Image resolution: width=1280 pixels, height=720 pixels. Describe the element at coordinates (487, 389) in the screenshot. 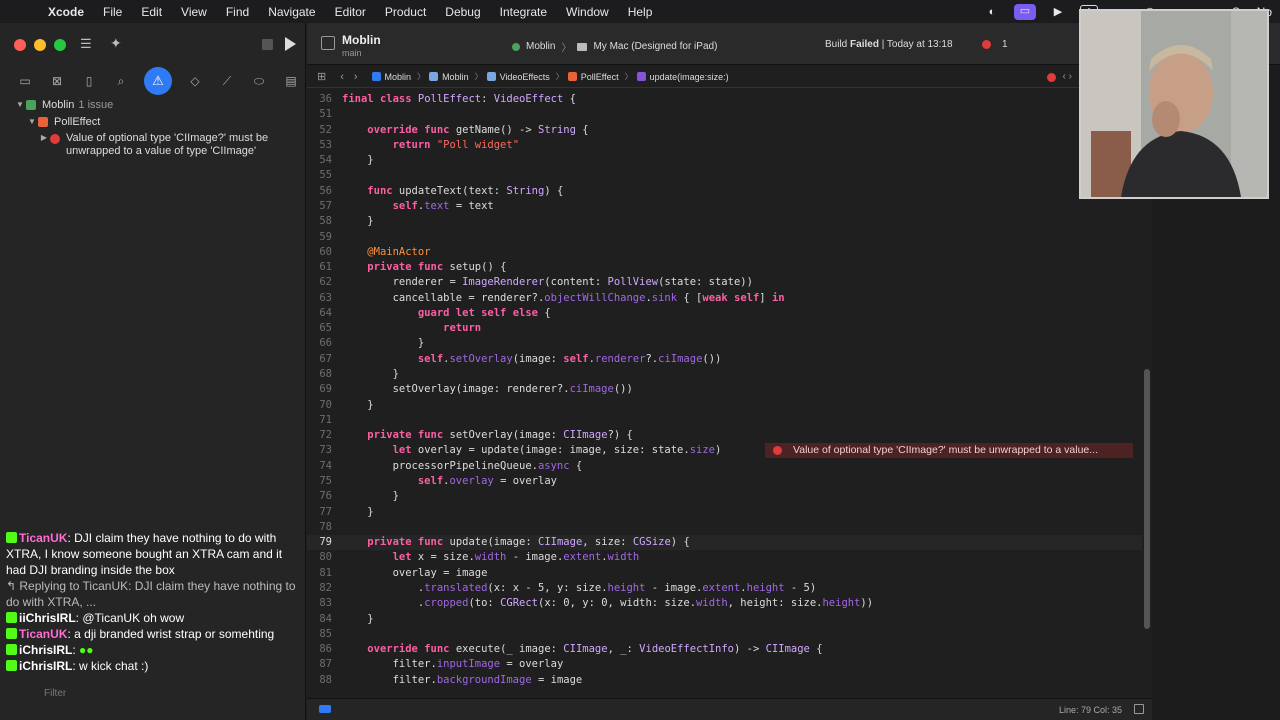

I see `code-text: setOverlay(image: renderer?.ciImage())` at that location.